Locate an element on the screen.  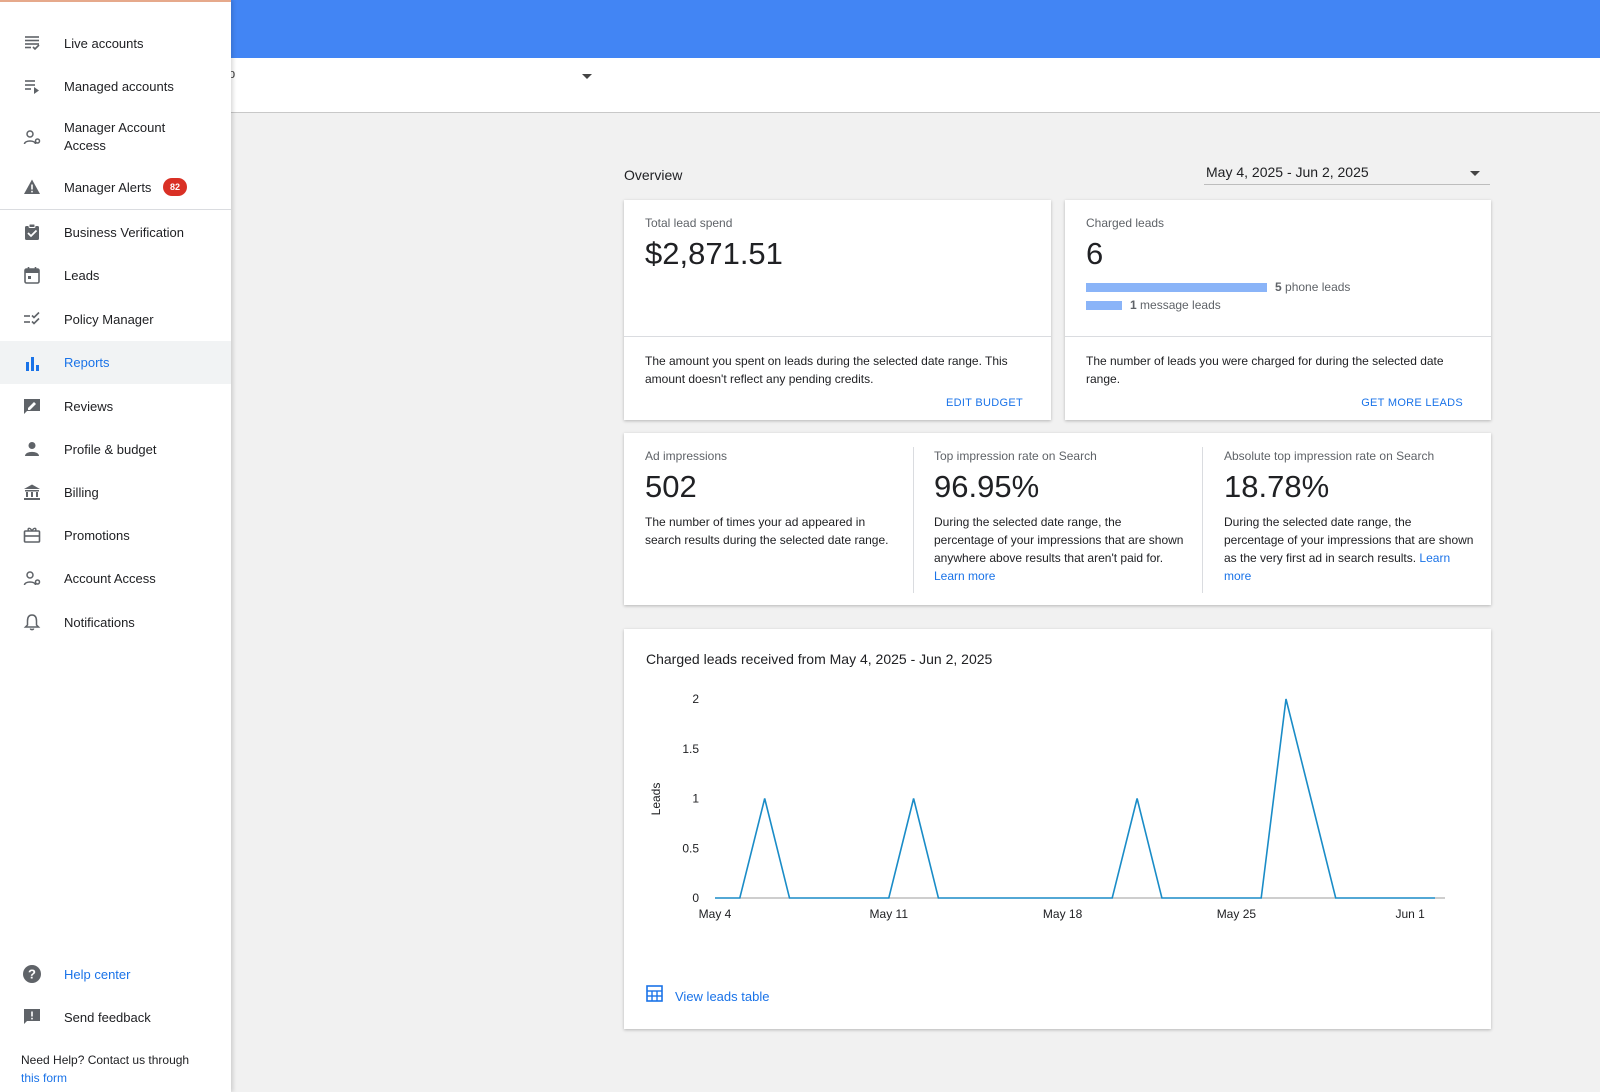
managed-accounts-icon is located at coordinates (32, 86).